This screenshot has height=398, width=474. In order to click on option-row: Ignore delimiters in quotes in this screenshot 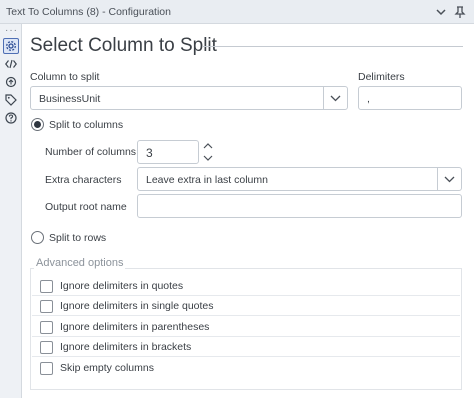, I will do `click(246, 286)`.